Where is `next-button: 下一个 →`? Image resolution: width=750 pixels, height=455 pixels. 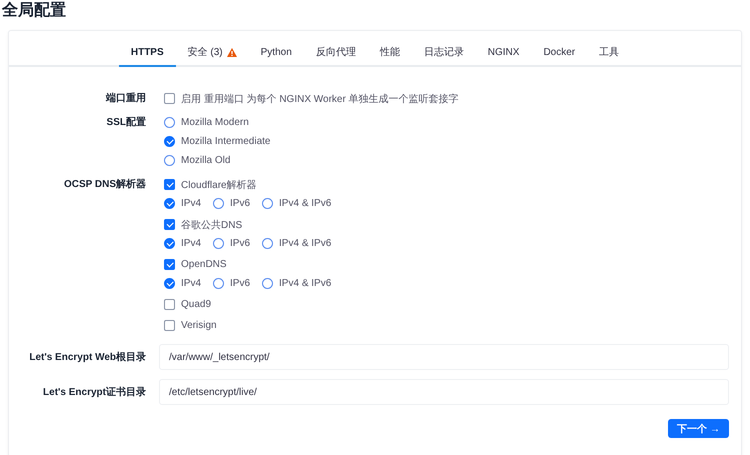 next-button: 下一个 → is located at coordinates (698, 428).